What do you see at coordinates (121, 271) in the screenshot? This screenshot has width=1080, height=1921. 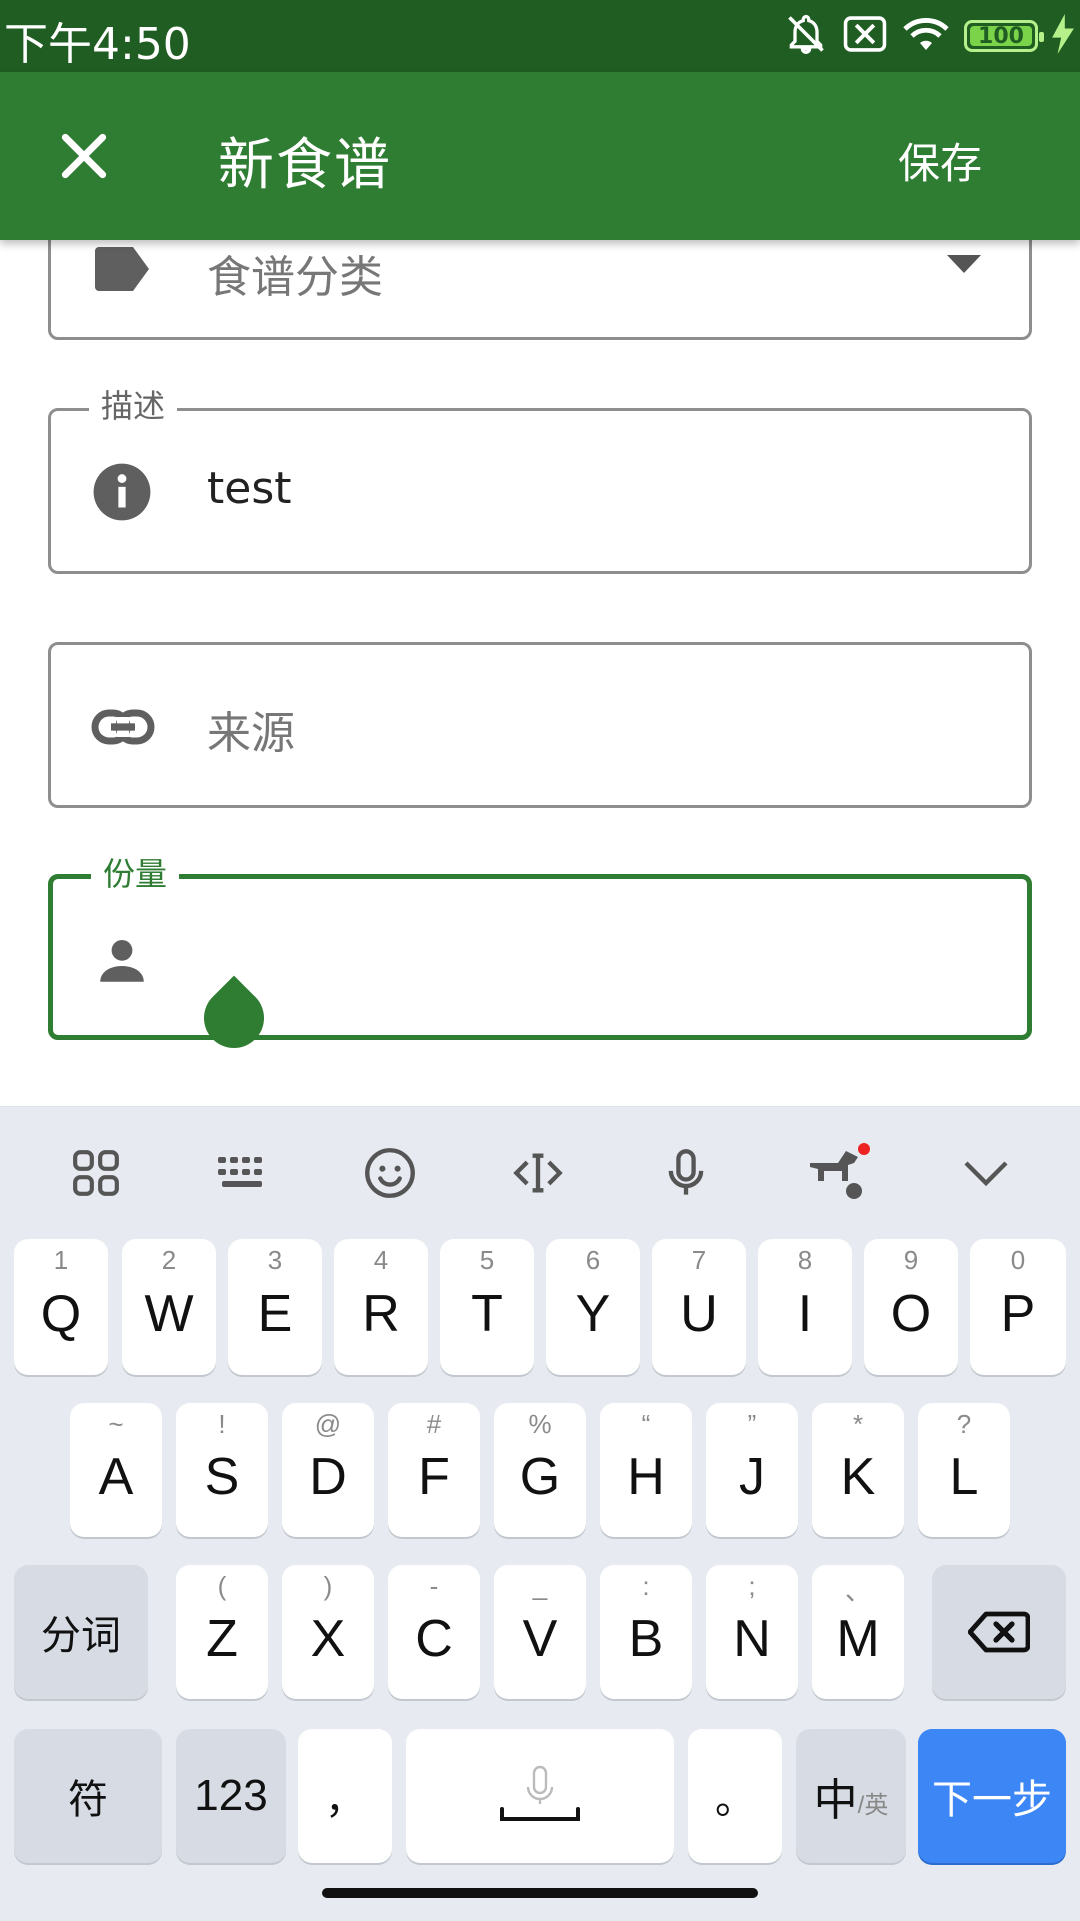 I see `label-icon` at bounding box center [121, 271].